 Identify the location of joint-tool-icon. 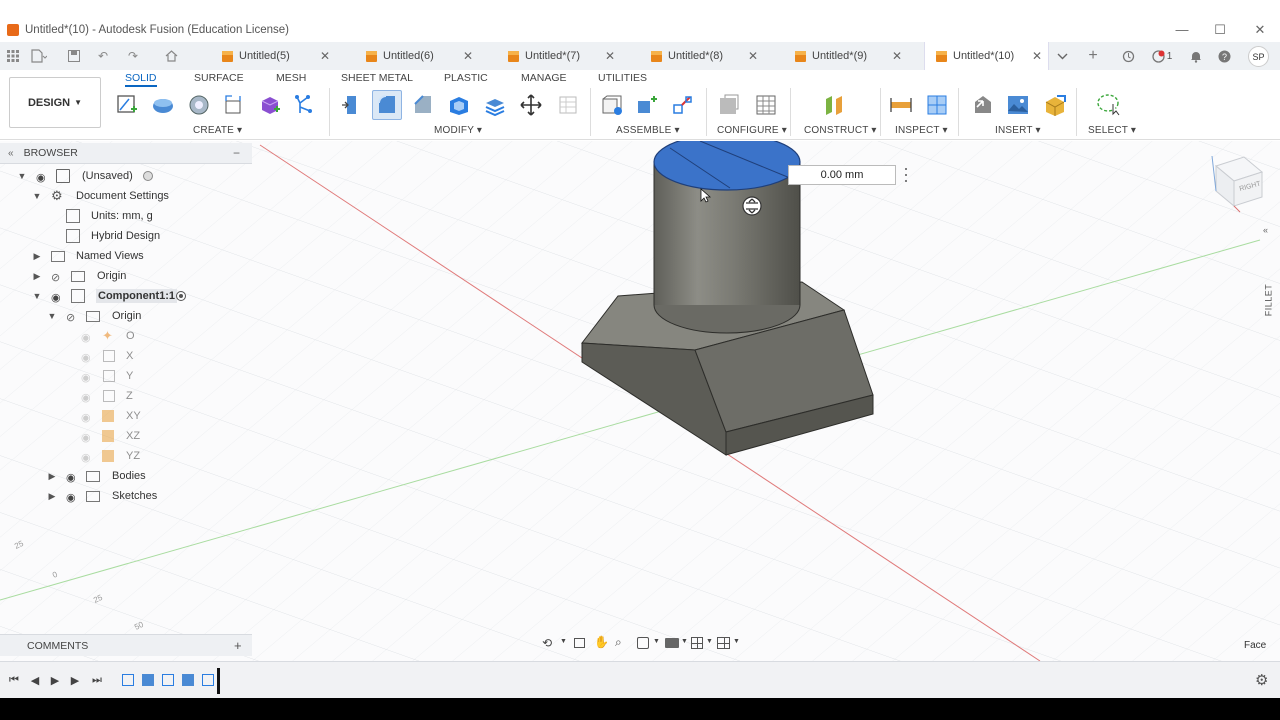
(647, 105).